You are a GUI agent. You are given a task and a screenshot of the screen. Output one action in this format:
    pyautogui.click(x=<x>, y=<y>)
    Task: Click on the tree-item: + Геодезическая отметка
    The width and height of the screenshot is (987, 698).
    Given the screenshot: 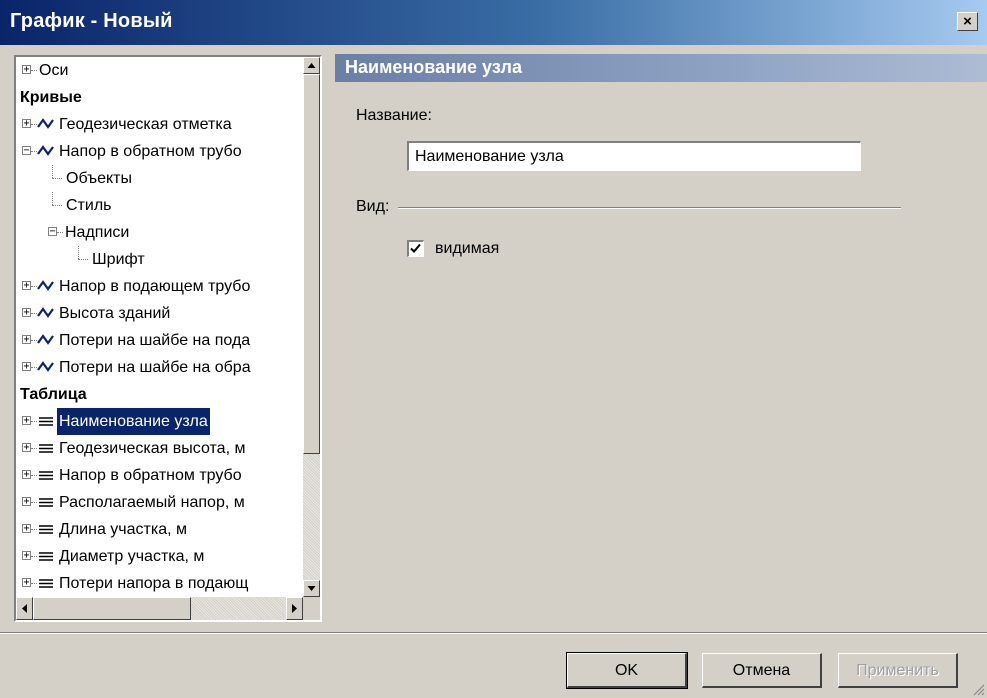 What is the action you would take?
    pyautogui.click(x=159, y=124)
    